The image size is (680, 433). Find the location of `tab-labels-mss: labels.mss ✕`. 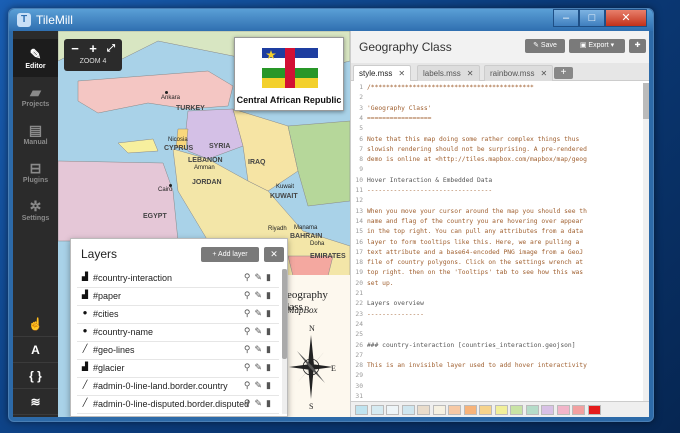

tab-labels-mss: labels.mss ✕ is located at coordinates (448, 73).